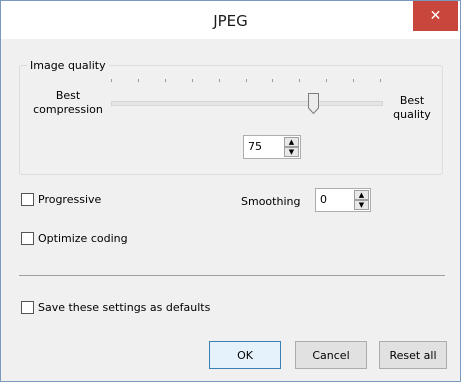 The height and width of the screenshot is (382, 461). I want to click on smoothing-spin-up-button: ▲, so click(361, 195).